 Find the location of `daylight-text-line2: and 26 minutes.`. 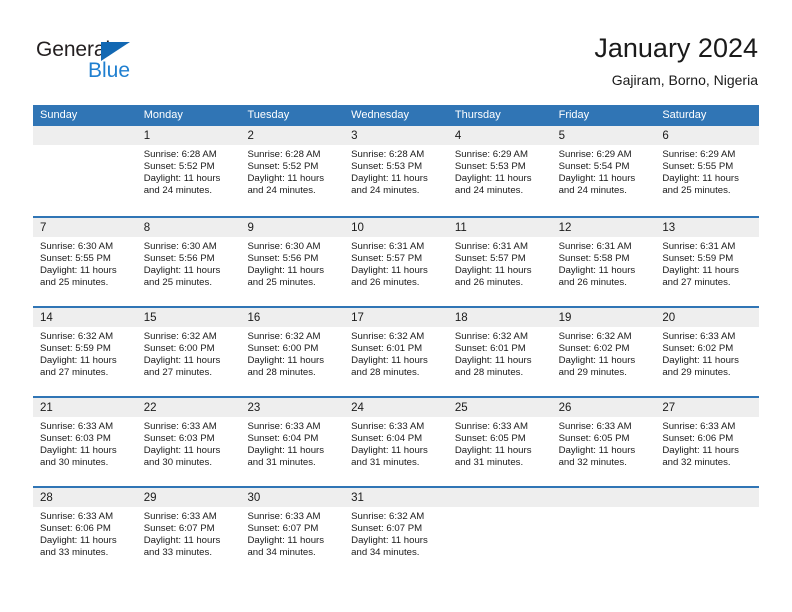

daylight-text-line2: and 26 minutes. is located at coordinates (385, 283).